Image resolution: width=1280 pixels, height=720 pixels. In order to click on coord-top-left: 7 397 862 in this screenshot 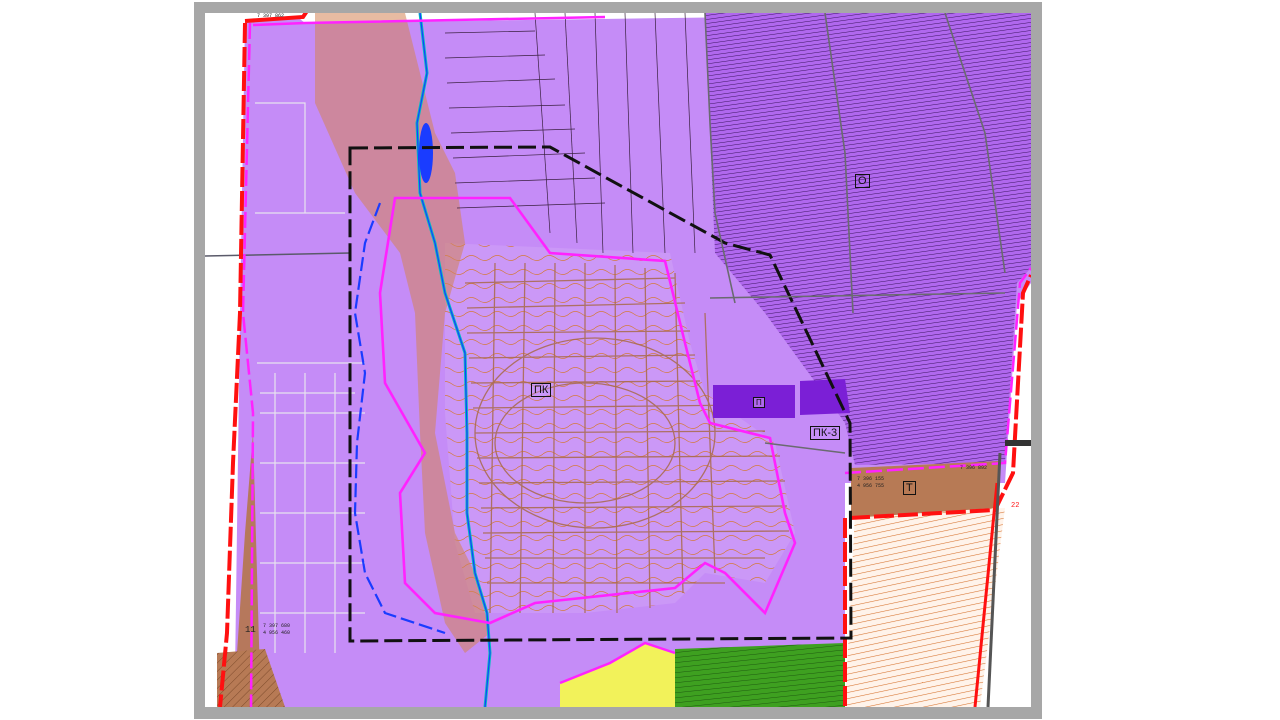, I will do `click(271, 16)`.